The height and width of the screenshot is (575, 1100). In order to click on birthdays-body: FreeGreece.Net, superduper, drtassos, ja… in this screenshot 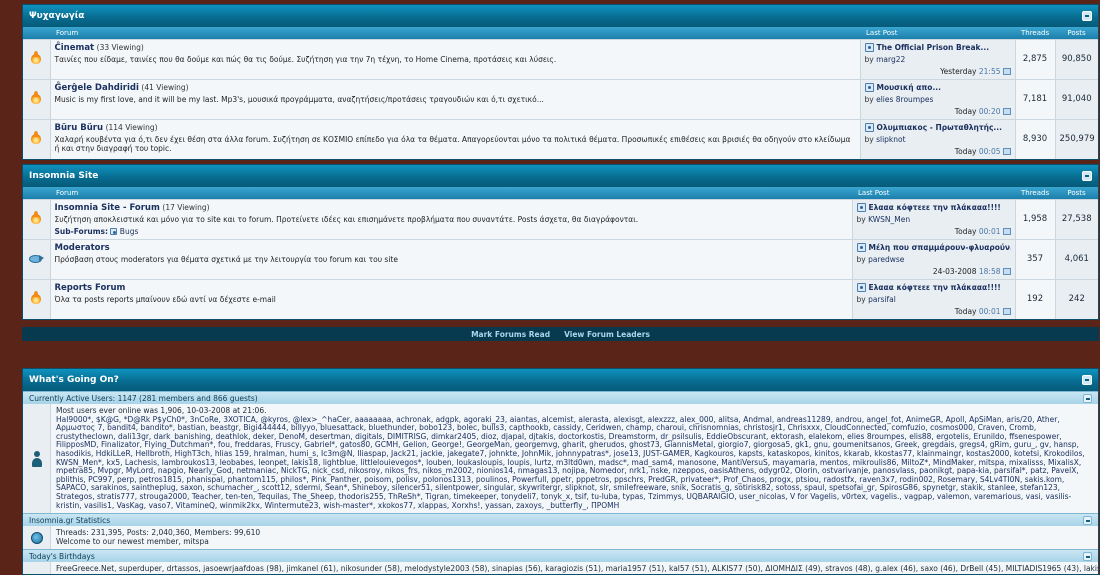, I will do `click(560, 568)`.